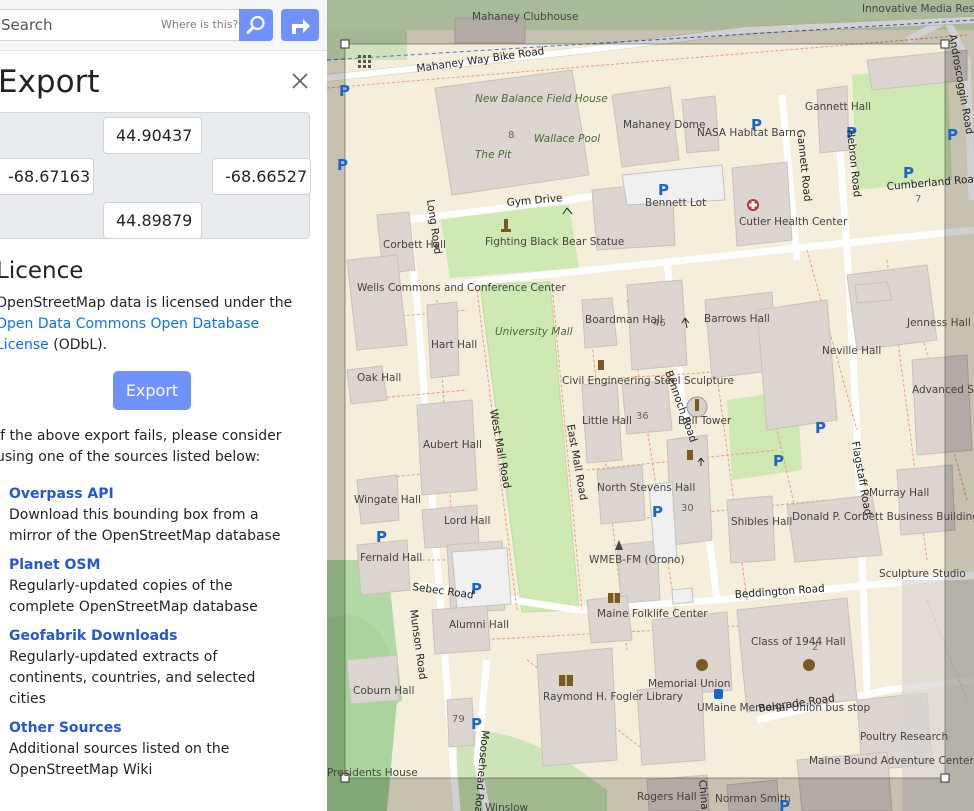 The height and width of the screenshot is (811, 974). What do you see at coordinates (129, 334) in the screenshot?
I see `odbl-link: Open Data Commons Open Database License` at bounding box center [129, 334].